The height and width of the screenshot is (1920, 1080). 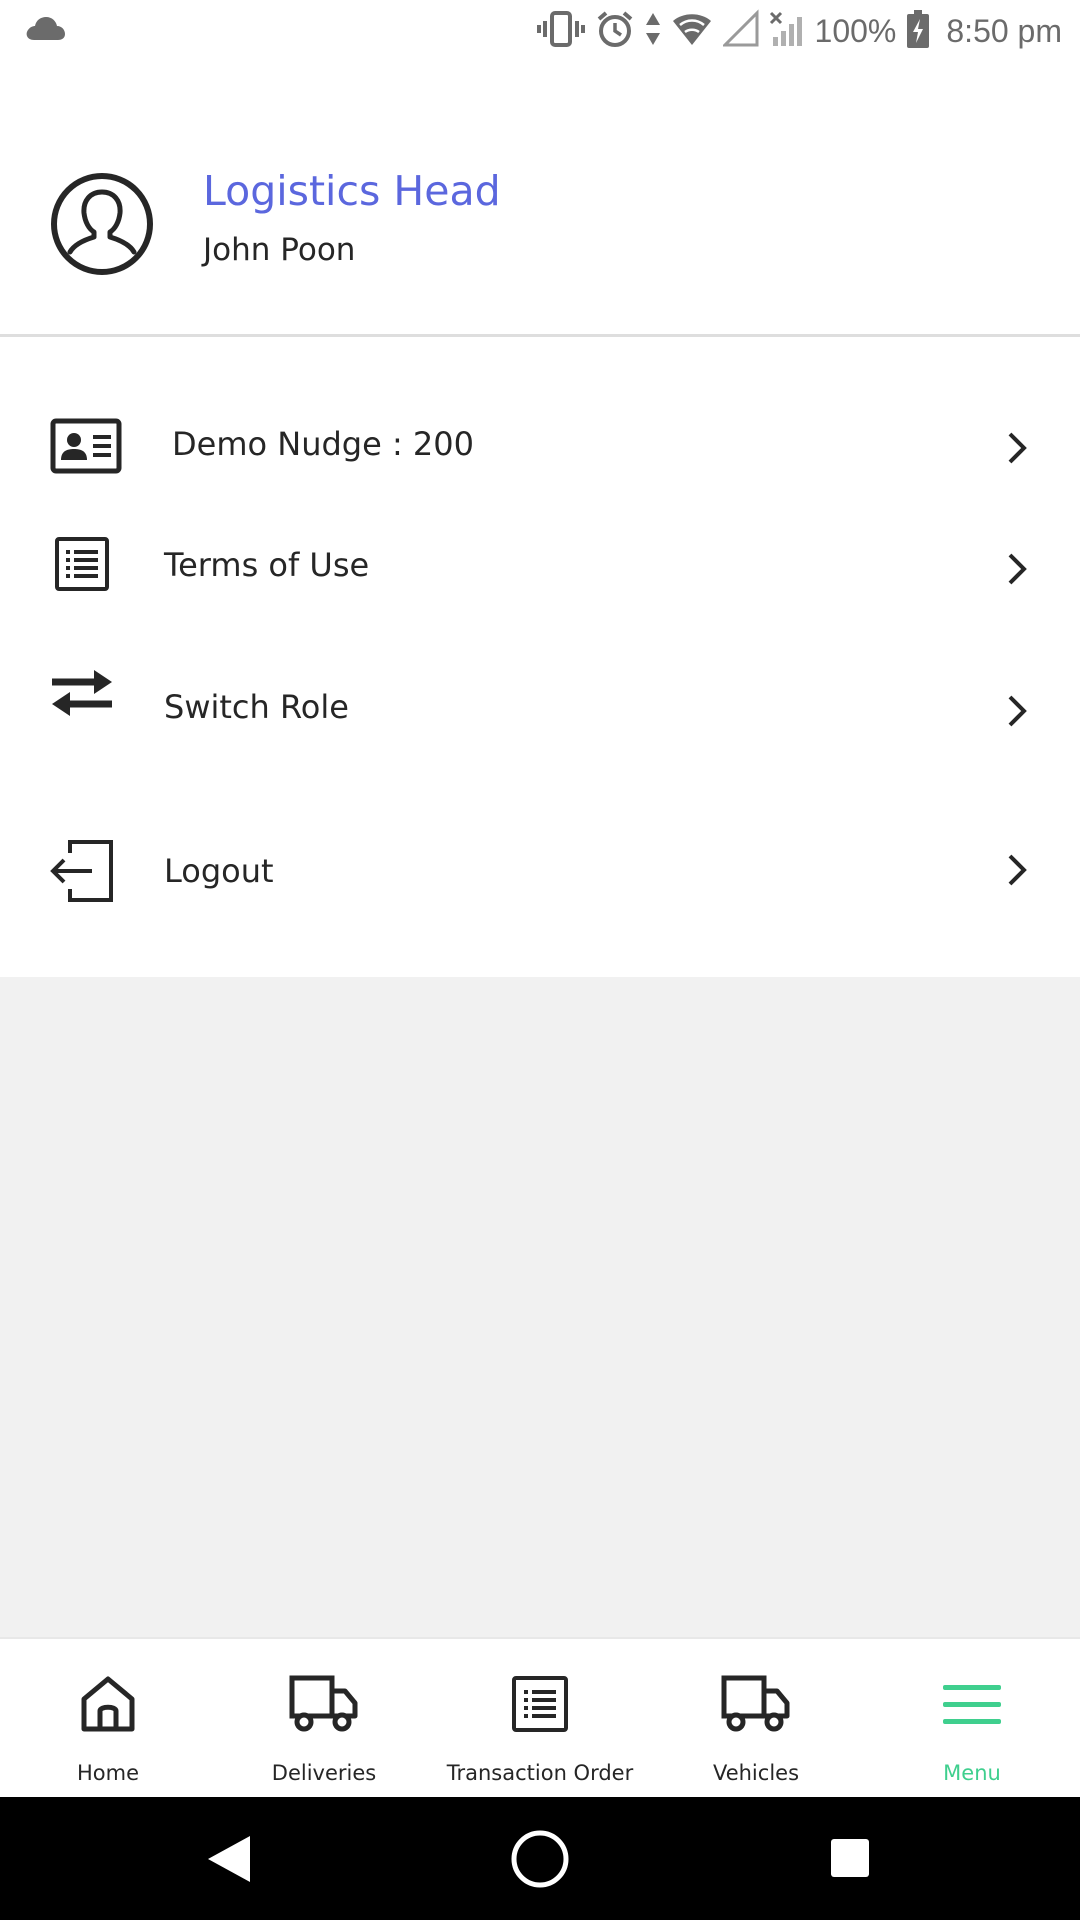 I want to click on menu-item-label: Logout, so click(x=219, y=871).